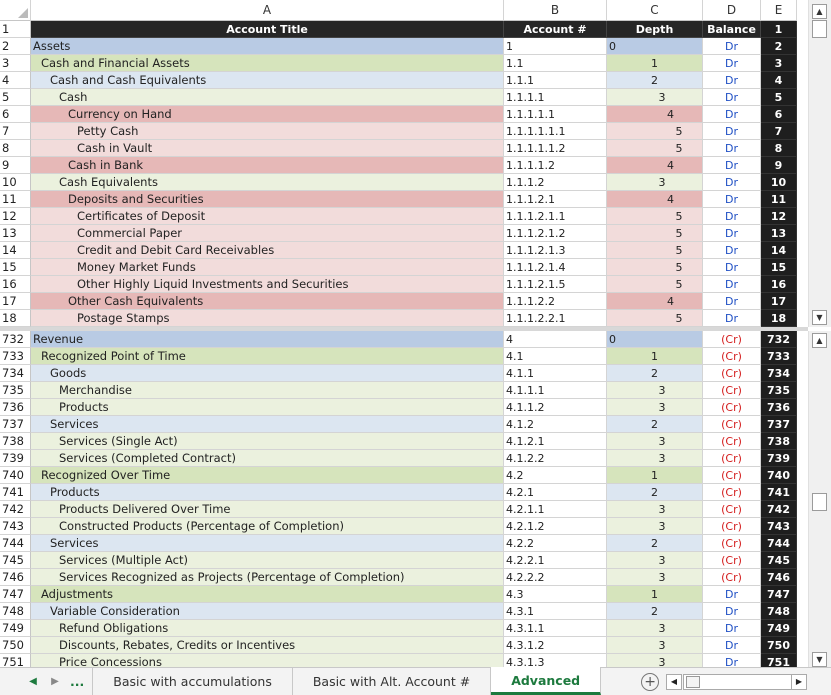  What do you see at coordinates (15, 131) in the screenshot?
I see `row-number: 7` at bounding box center [15, 131].